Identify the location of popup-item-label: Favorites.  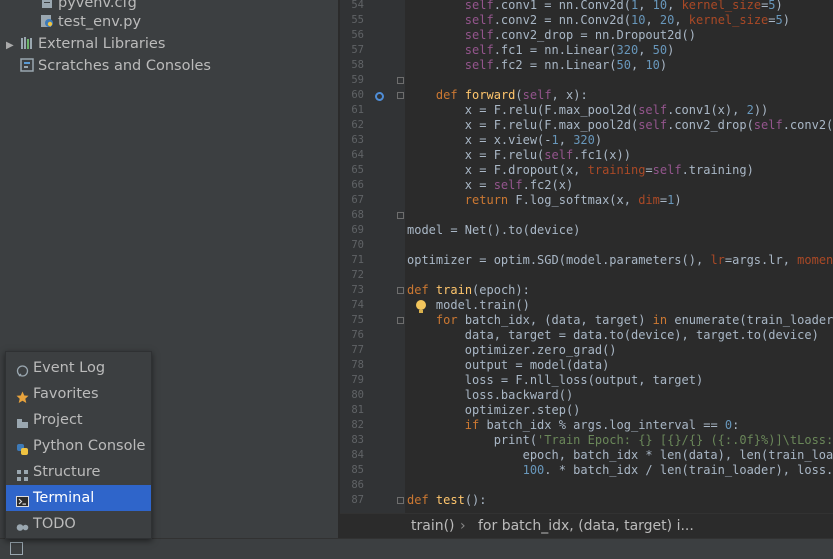
(66, 394).